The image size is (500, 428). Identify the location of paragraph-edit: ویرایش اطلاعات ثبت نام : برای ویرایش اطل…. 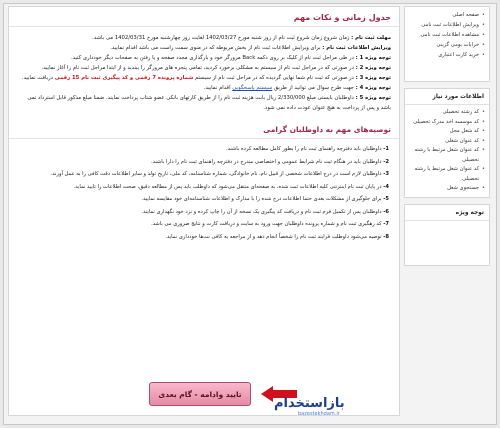
(250, 48).